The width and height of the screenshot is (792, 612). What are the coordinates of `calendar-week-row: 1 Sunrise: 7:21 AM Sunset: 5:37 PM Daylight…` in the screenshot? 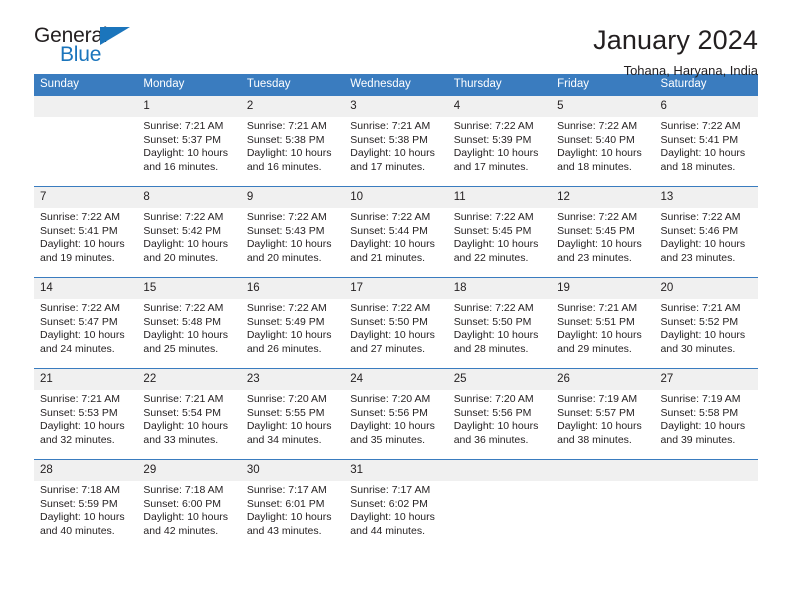 It's located at (396, 141).